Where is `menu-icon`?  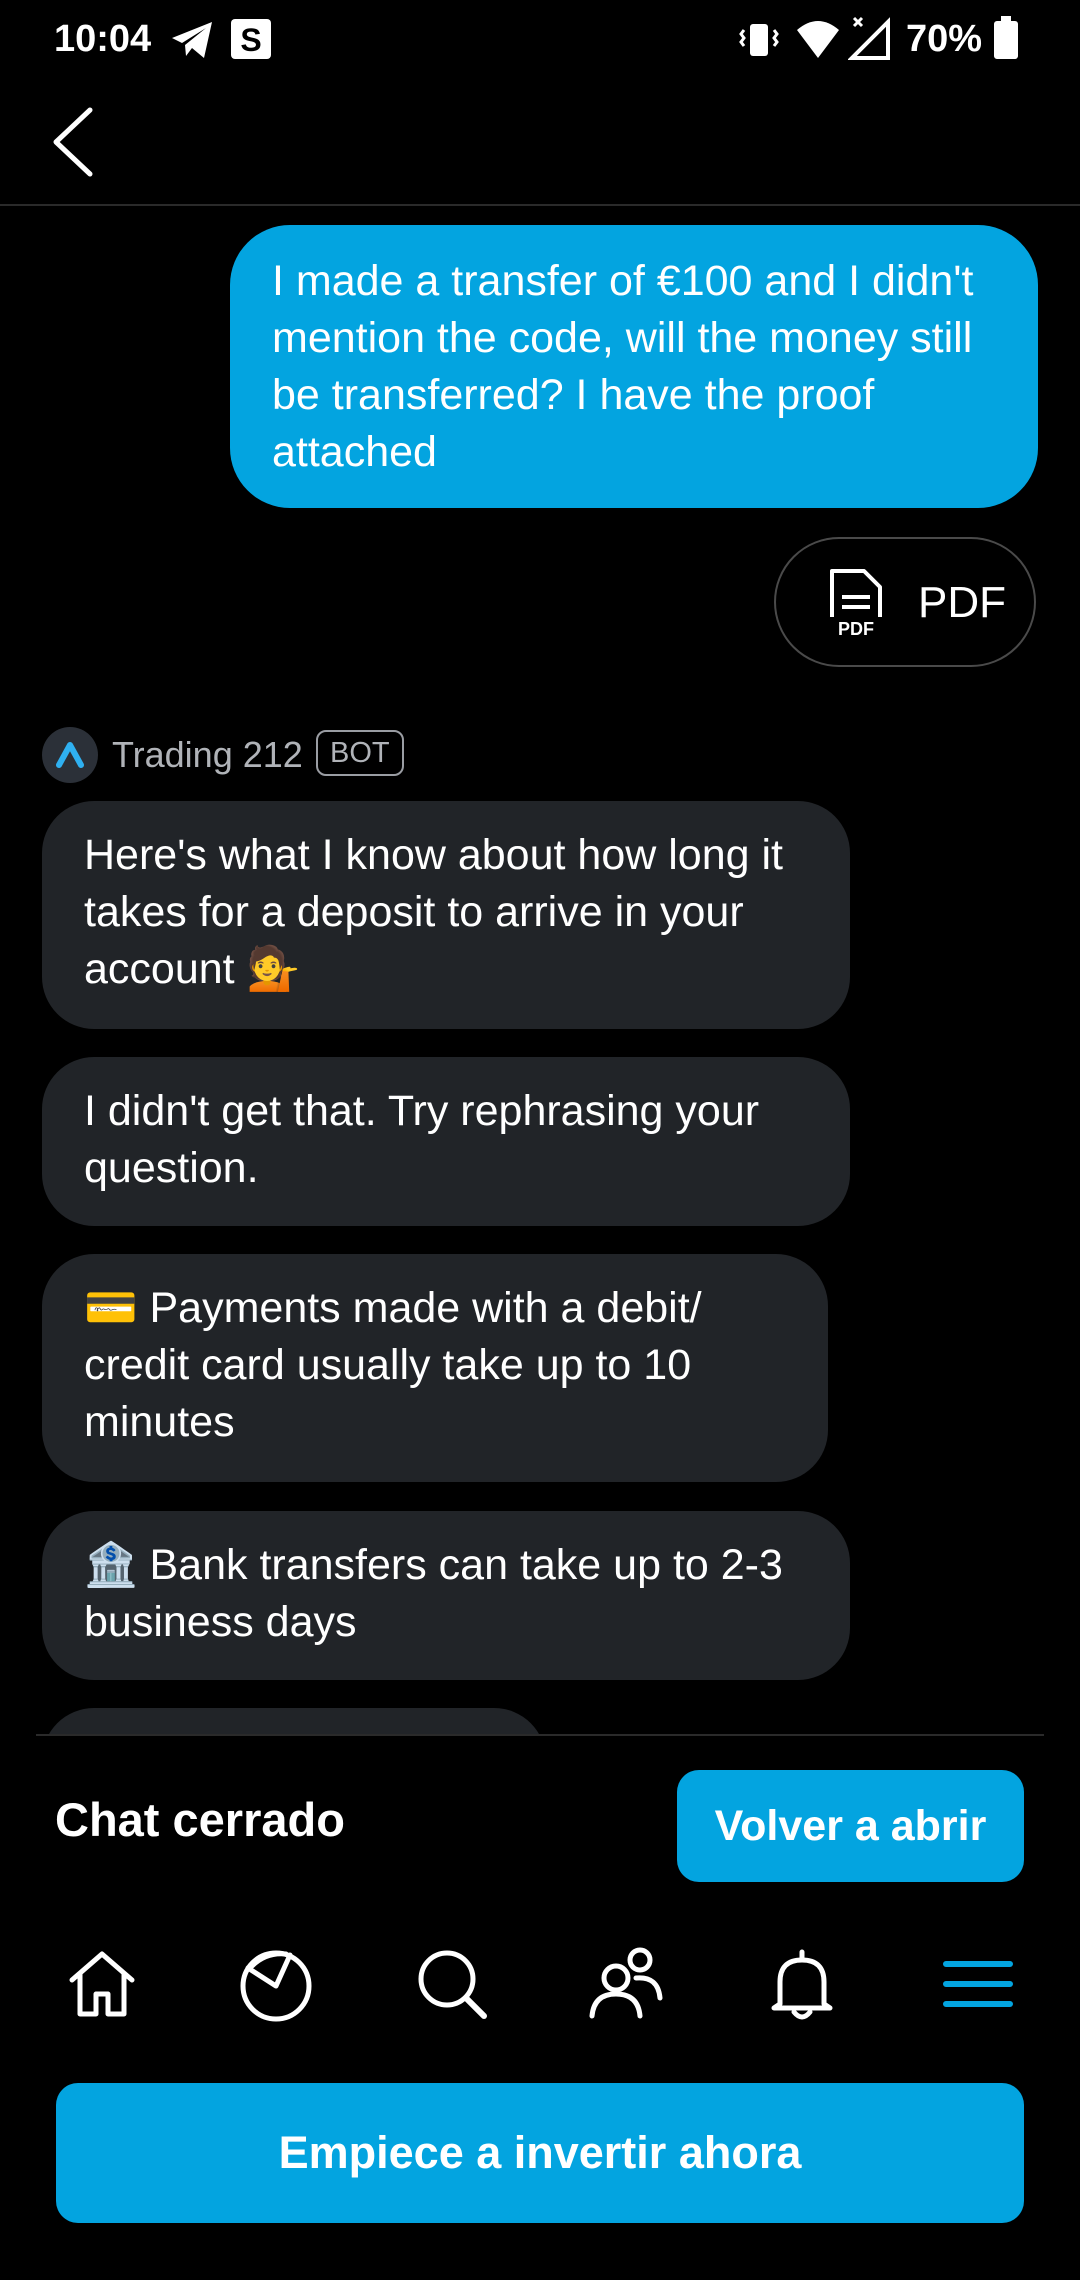
menu-icon is located at coordinates (978, 1984).